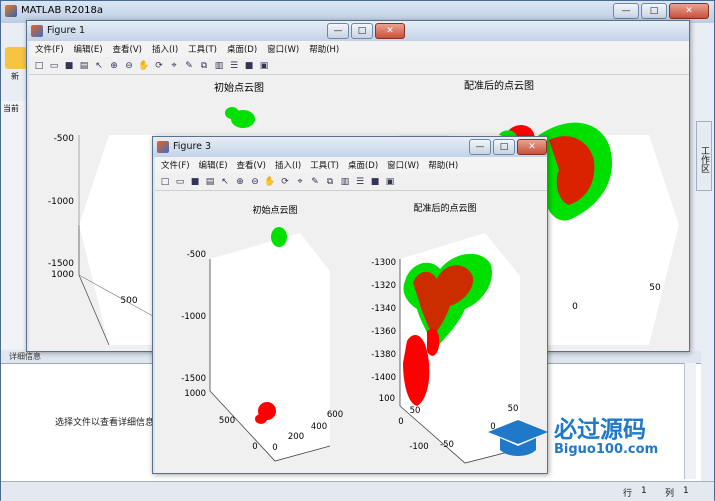 Image resolution: width=715 pixels, height=501 pixels. I want to click on workspace-tab: 工作区, so click(704, 156).